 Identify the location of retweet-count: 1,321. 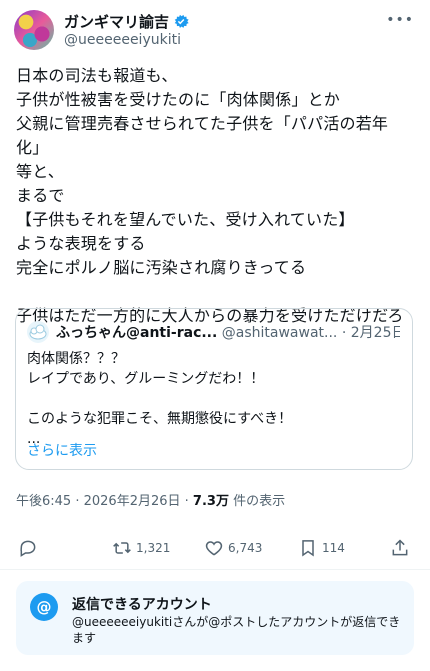
(153, 548).